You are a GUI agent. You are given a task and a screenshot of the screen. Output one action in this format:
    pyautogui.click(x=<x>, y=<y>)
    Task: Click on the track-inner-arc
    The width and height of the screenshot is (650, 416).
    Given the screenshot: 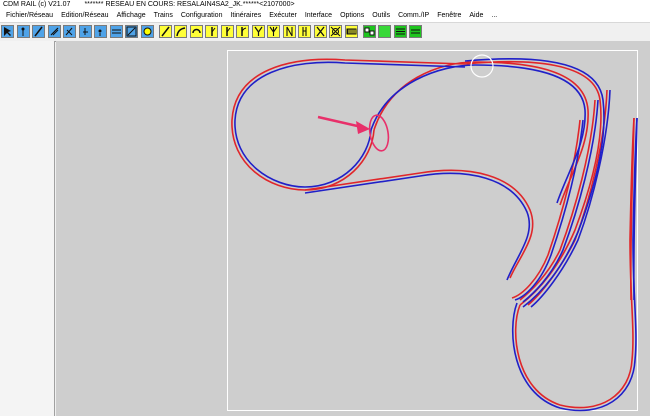 What is the action you would take?
    pyautogui.click(x=481, y=133)
    